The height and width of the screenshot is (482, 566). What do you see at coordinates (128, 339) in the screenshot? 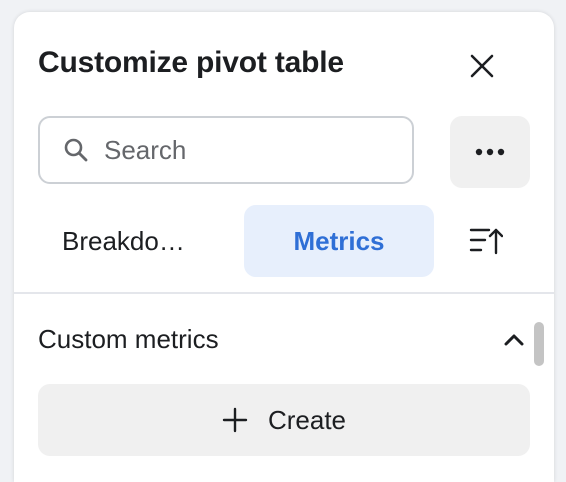
I see `section-title: Custom metrics` at bounding box center [128, 339].